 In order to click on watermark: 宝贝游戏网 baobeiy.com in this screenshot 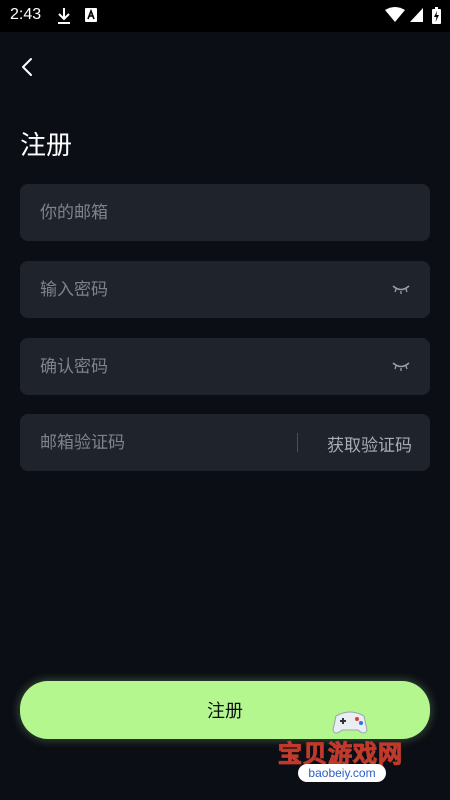, I will do `click(359, 746)`.